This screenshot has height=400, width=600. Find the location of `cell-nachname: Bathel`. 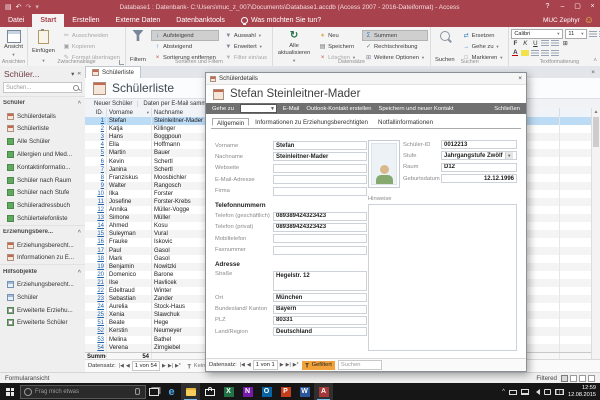

cell-nachname: Bathel is located at coordinates (181, 339).